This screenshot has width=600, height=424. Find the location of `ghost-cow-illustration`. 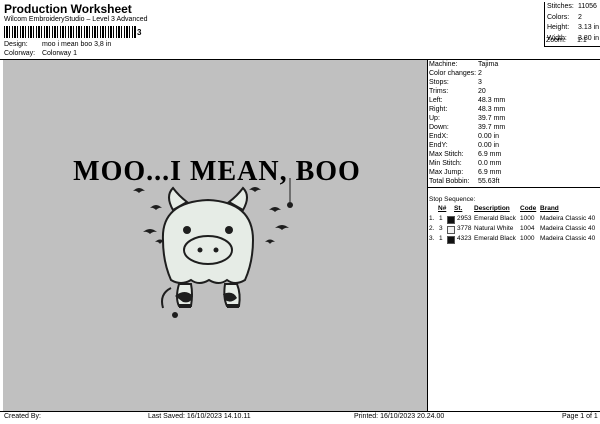

ghost-cow-illustration is located at coordinates (208, 252).